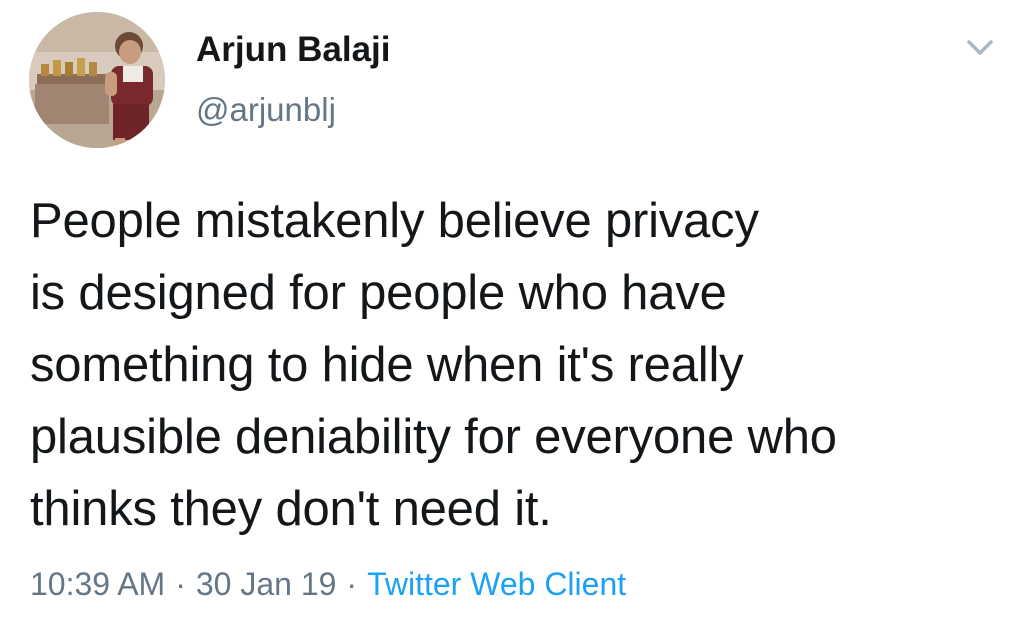 This screenshot has height=621, width=1024. What do you see at coordinates (266, 584) in the screenshot?
I see `tweet-date: 30 Jan 19` at bounding box center [266, 584].